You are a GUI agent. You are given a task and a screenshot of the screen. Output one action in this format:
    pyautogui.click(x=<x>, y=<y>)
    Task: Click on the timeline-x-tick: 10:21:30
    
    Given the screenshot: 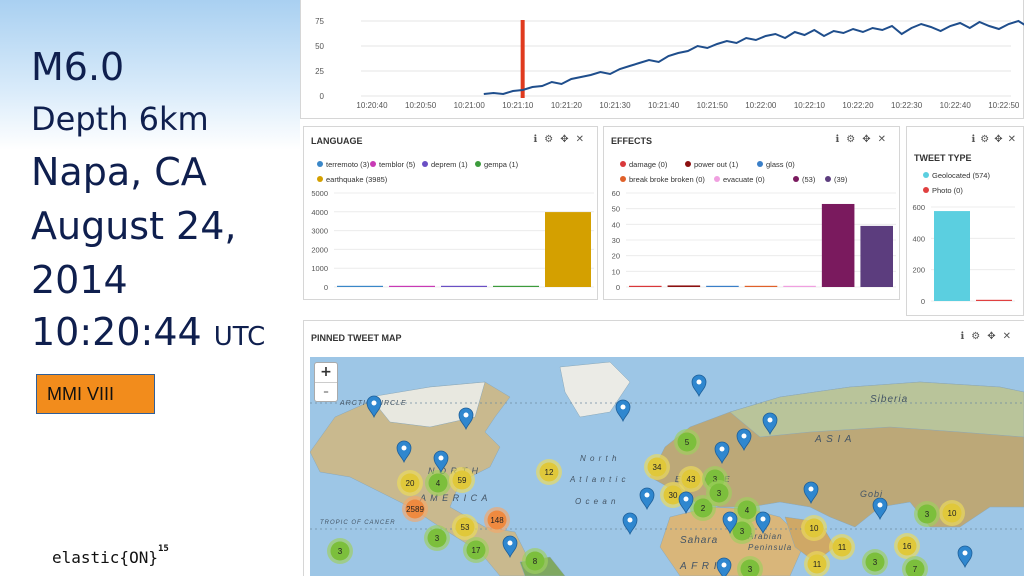 What is the action you would take?
    pyautogui.click(x=615, y=105)
    